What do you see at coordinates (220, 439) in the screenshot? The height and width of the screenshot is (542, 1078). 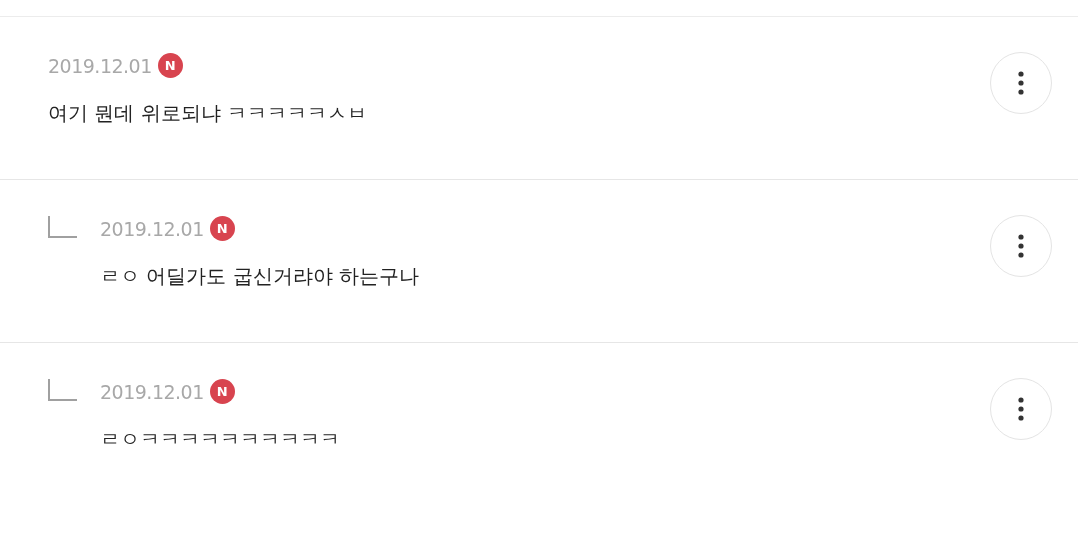 I see `comment-text: ㄹㅇㅋㅋㅋㅋㅋㅋㅋㅋㅋㅋ` at bounding box center [220, 439].